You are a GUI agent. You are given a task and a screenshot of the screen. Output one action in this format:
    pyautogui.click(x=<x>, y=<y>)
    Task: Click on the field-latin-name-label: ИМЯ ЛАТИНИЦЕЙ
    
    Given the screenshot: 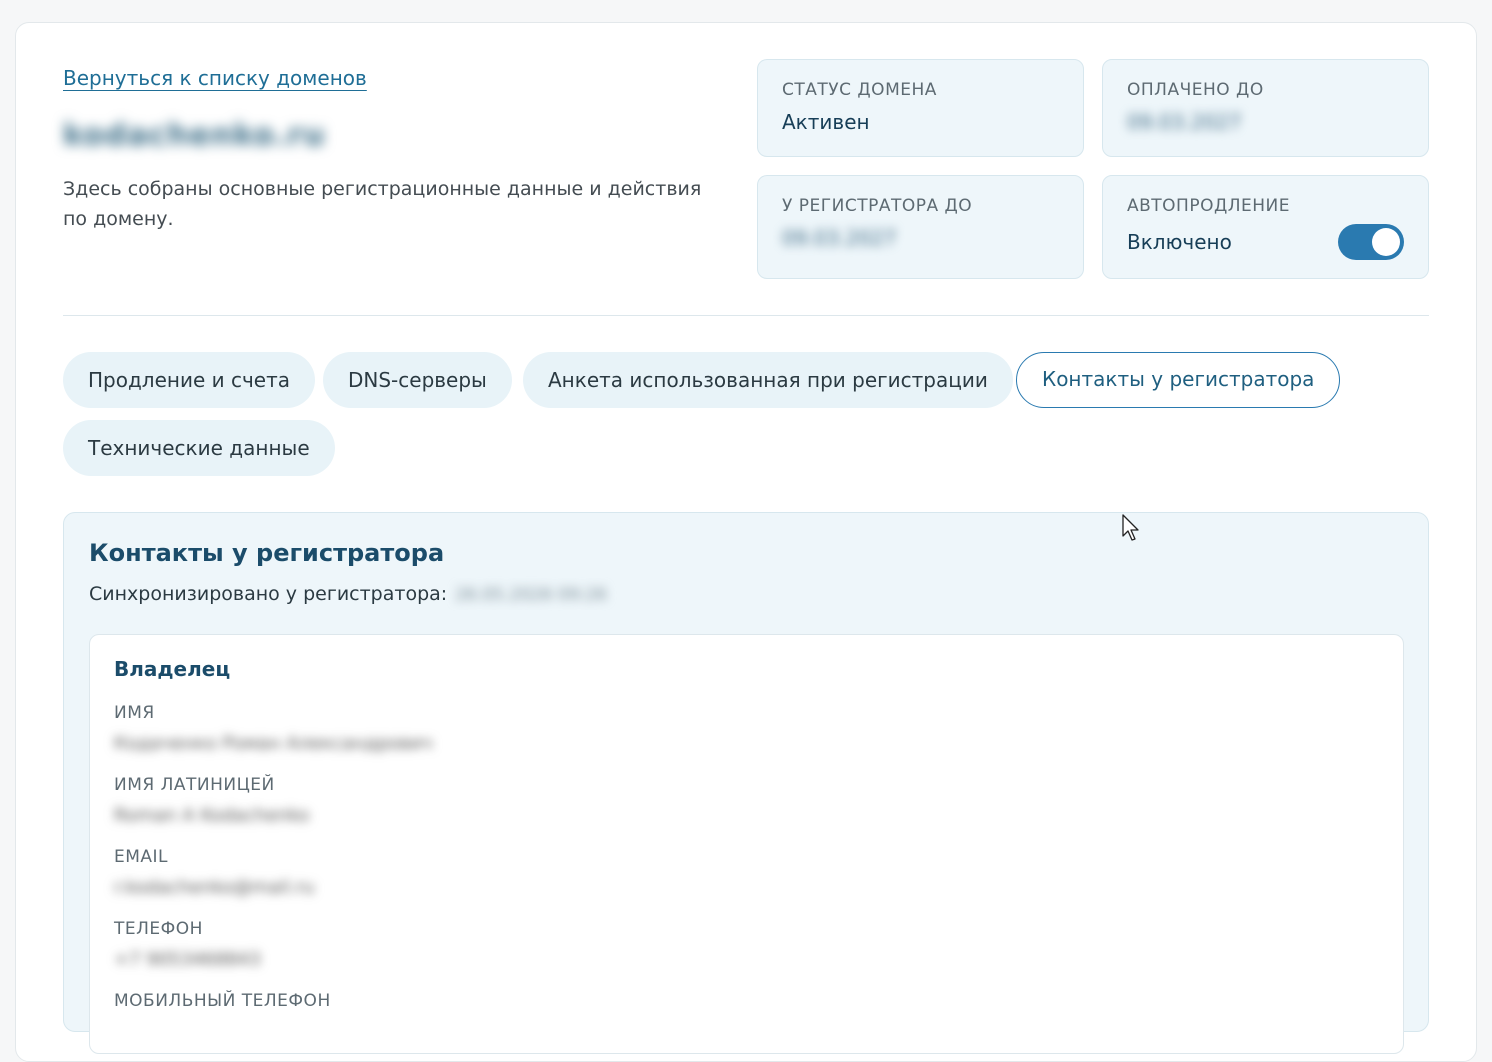 What is the action you would take?
    pyautogui.click(x=194, y=785)
    